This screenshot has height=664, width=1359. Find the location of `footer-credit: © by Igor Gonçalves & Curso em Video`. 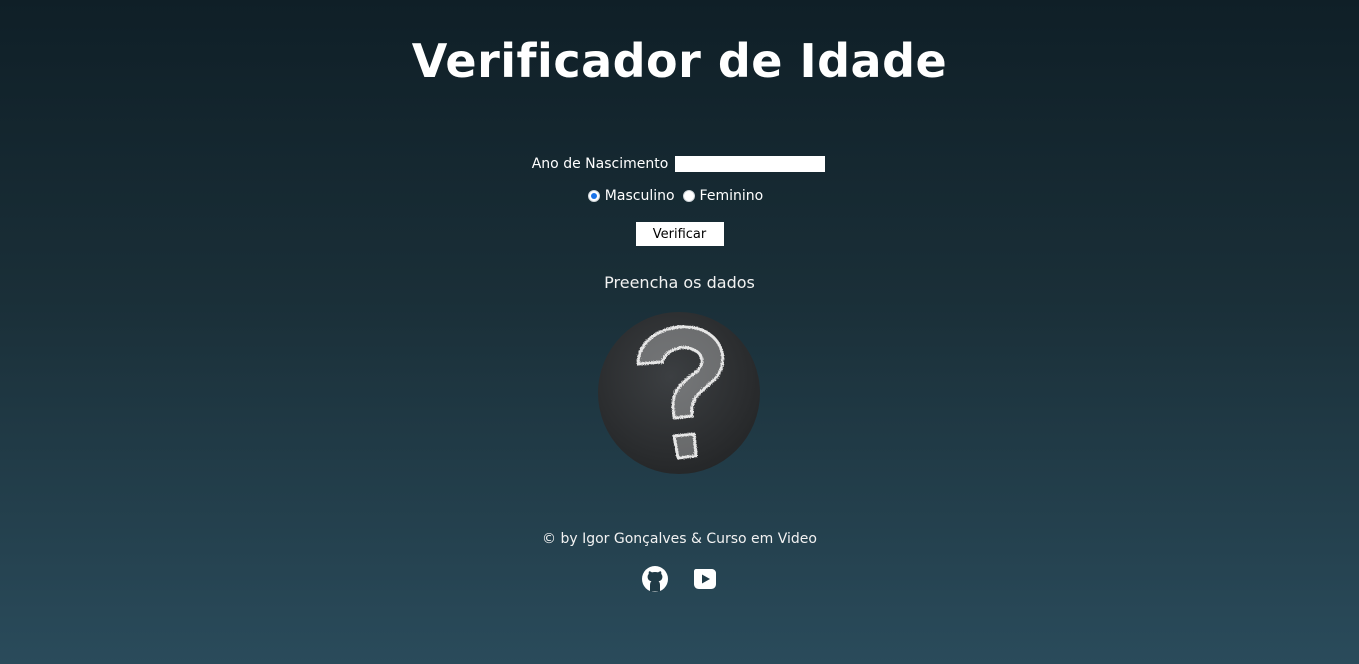

footer-credit: © by Igor Gonçalves & Curso em Video is located at coordinates (679, 539).